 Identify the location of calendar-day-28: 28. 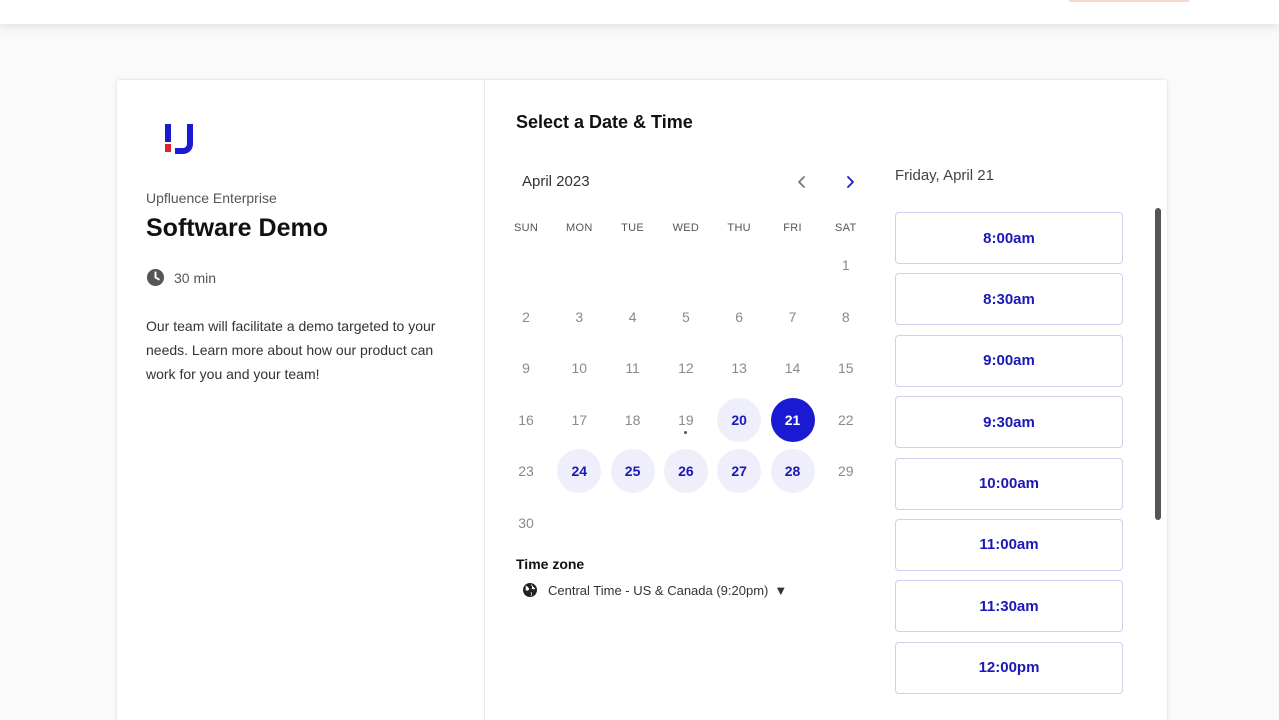
(792, 471).